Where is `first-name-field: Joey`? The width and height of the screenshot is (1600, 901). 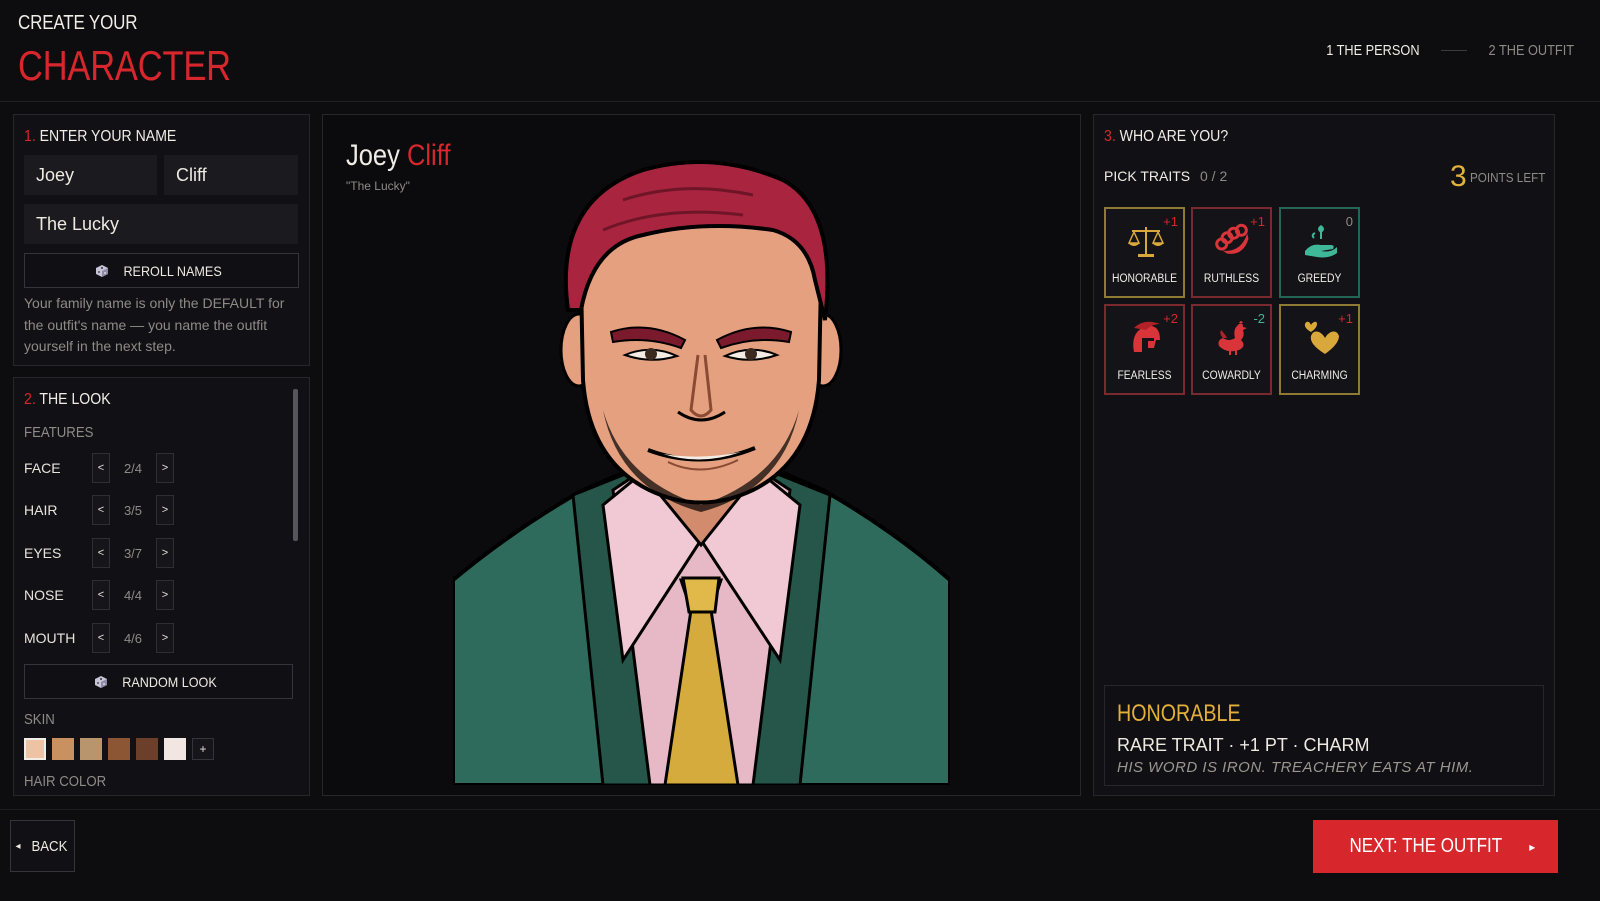 first-name-field: Joey is located at coordinates (90, 175).